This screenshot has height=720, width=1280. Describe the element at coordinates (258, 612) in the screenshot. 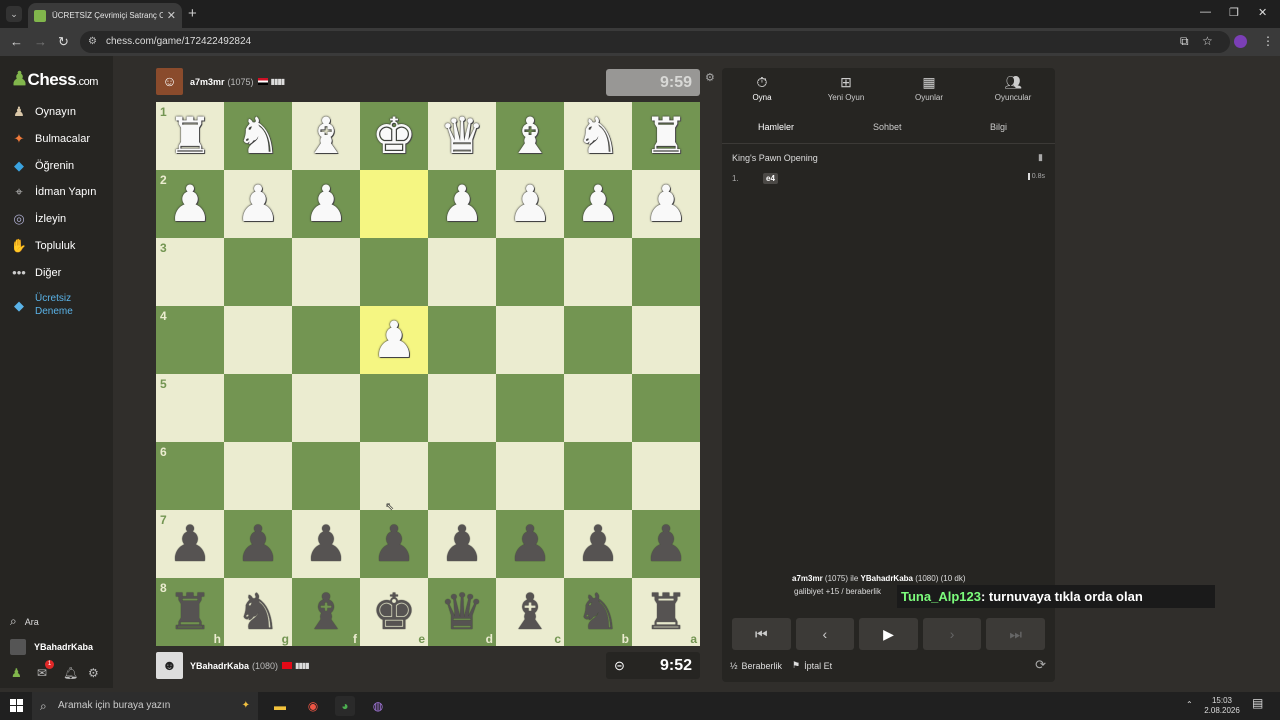

I see `square-g8: g ♞` at that location.